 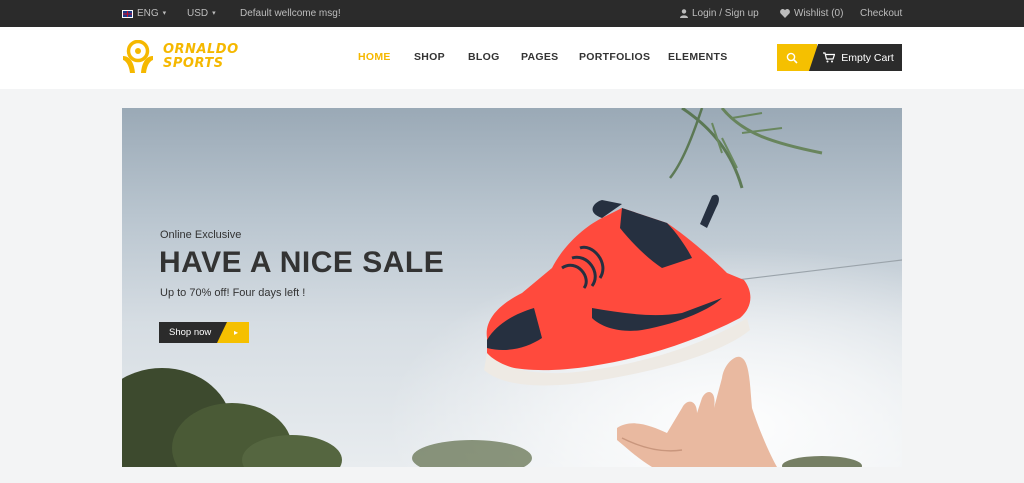 I want to click on sneaker-graphic, so click(x=617, y=290).